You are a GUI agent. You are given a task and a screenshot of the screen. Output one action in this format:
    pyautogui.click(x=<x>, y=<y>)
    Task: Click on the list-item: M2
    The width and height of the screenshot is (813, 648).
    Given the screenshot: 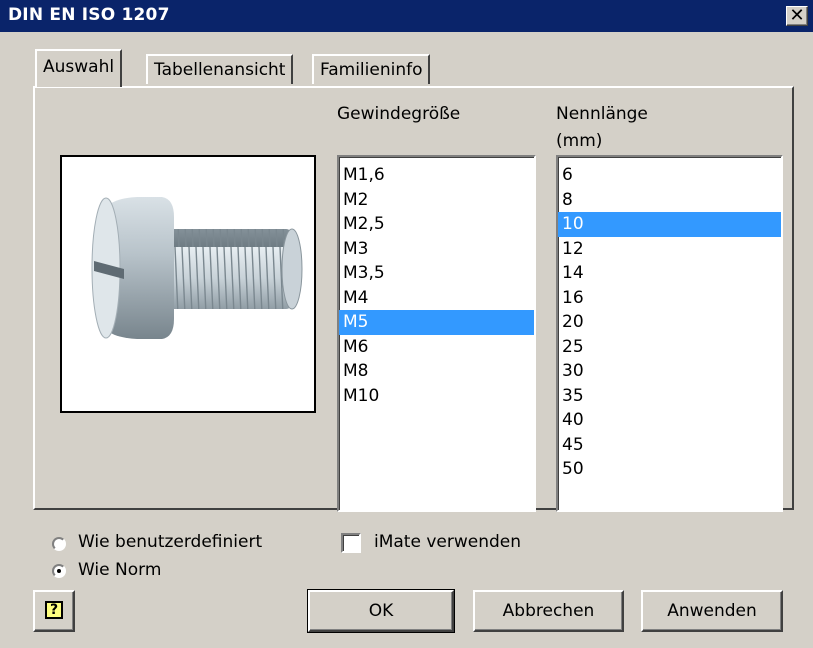 What is the action you would take?
    pyautogui.click(x=436, y=200)
    